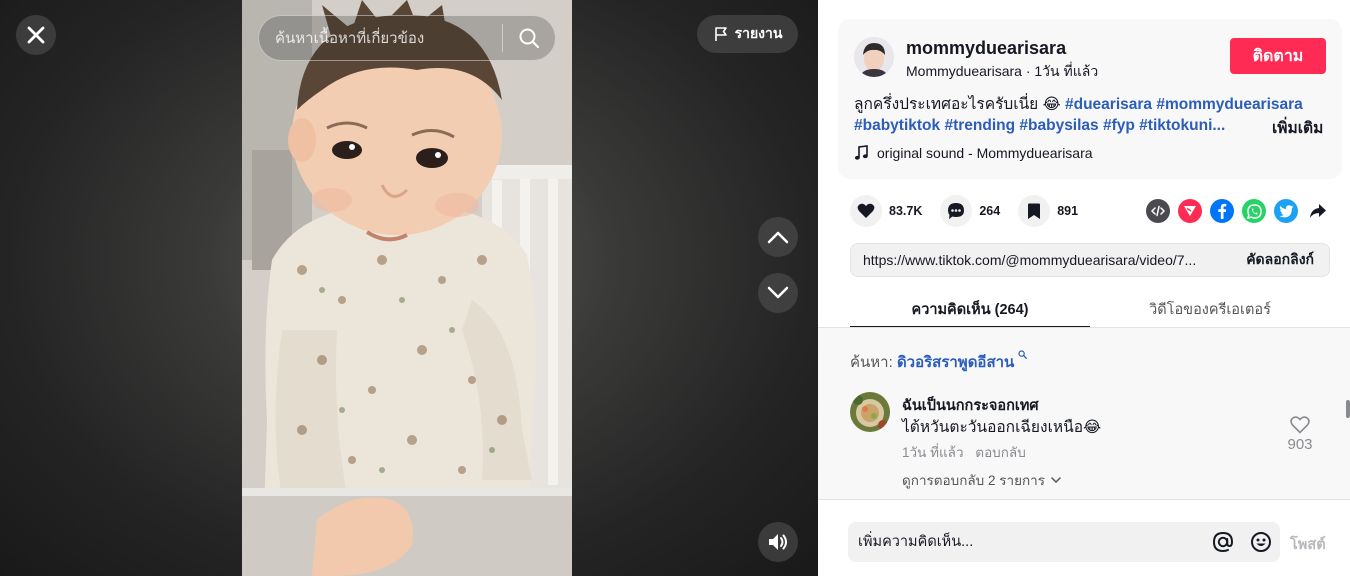 The width and height of the screenshot is (1350, 576). What do you see at coordinates (979, 125) in the screenshot?
I see `hashtag: #trending` at bounding box center [979, 125].